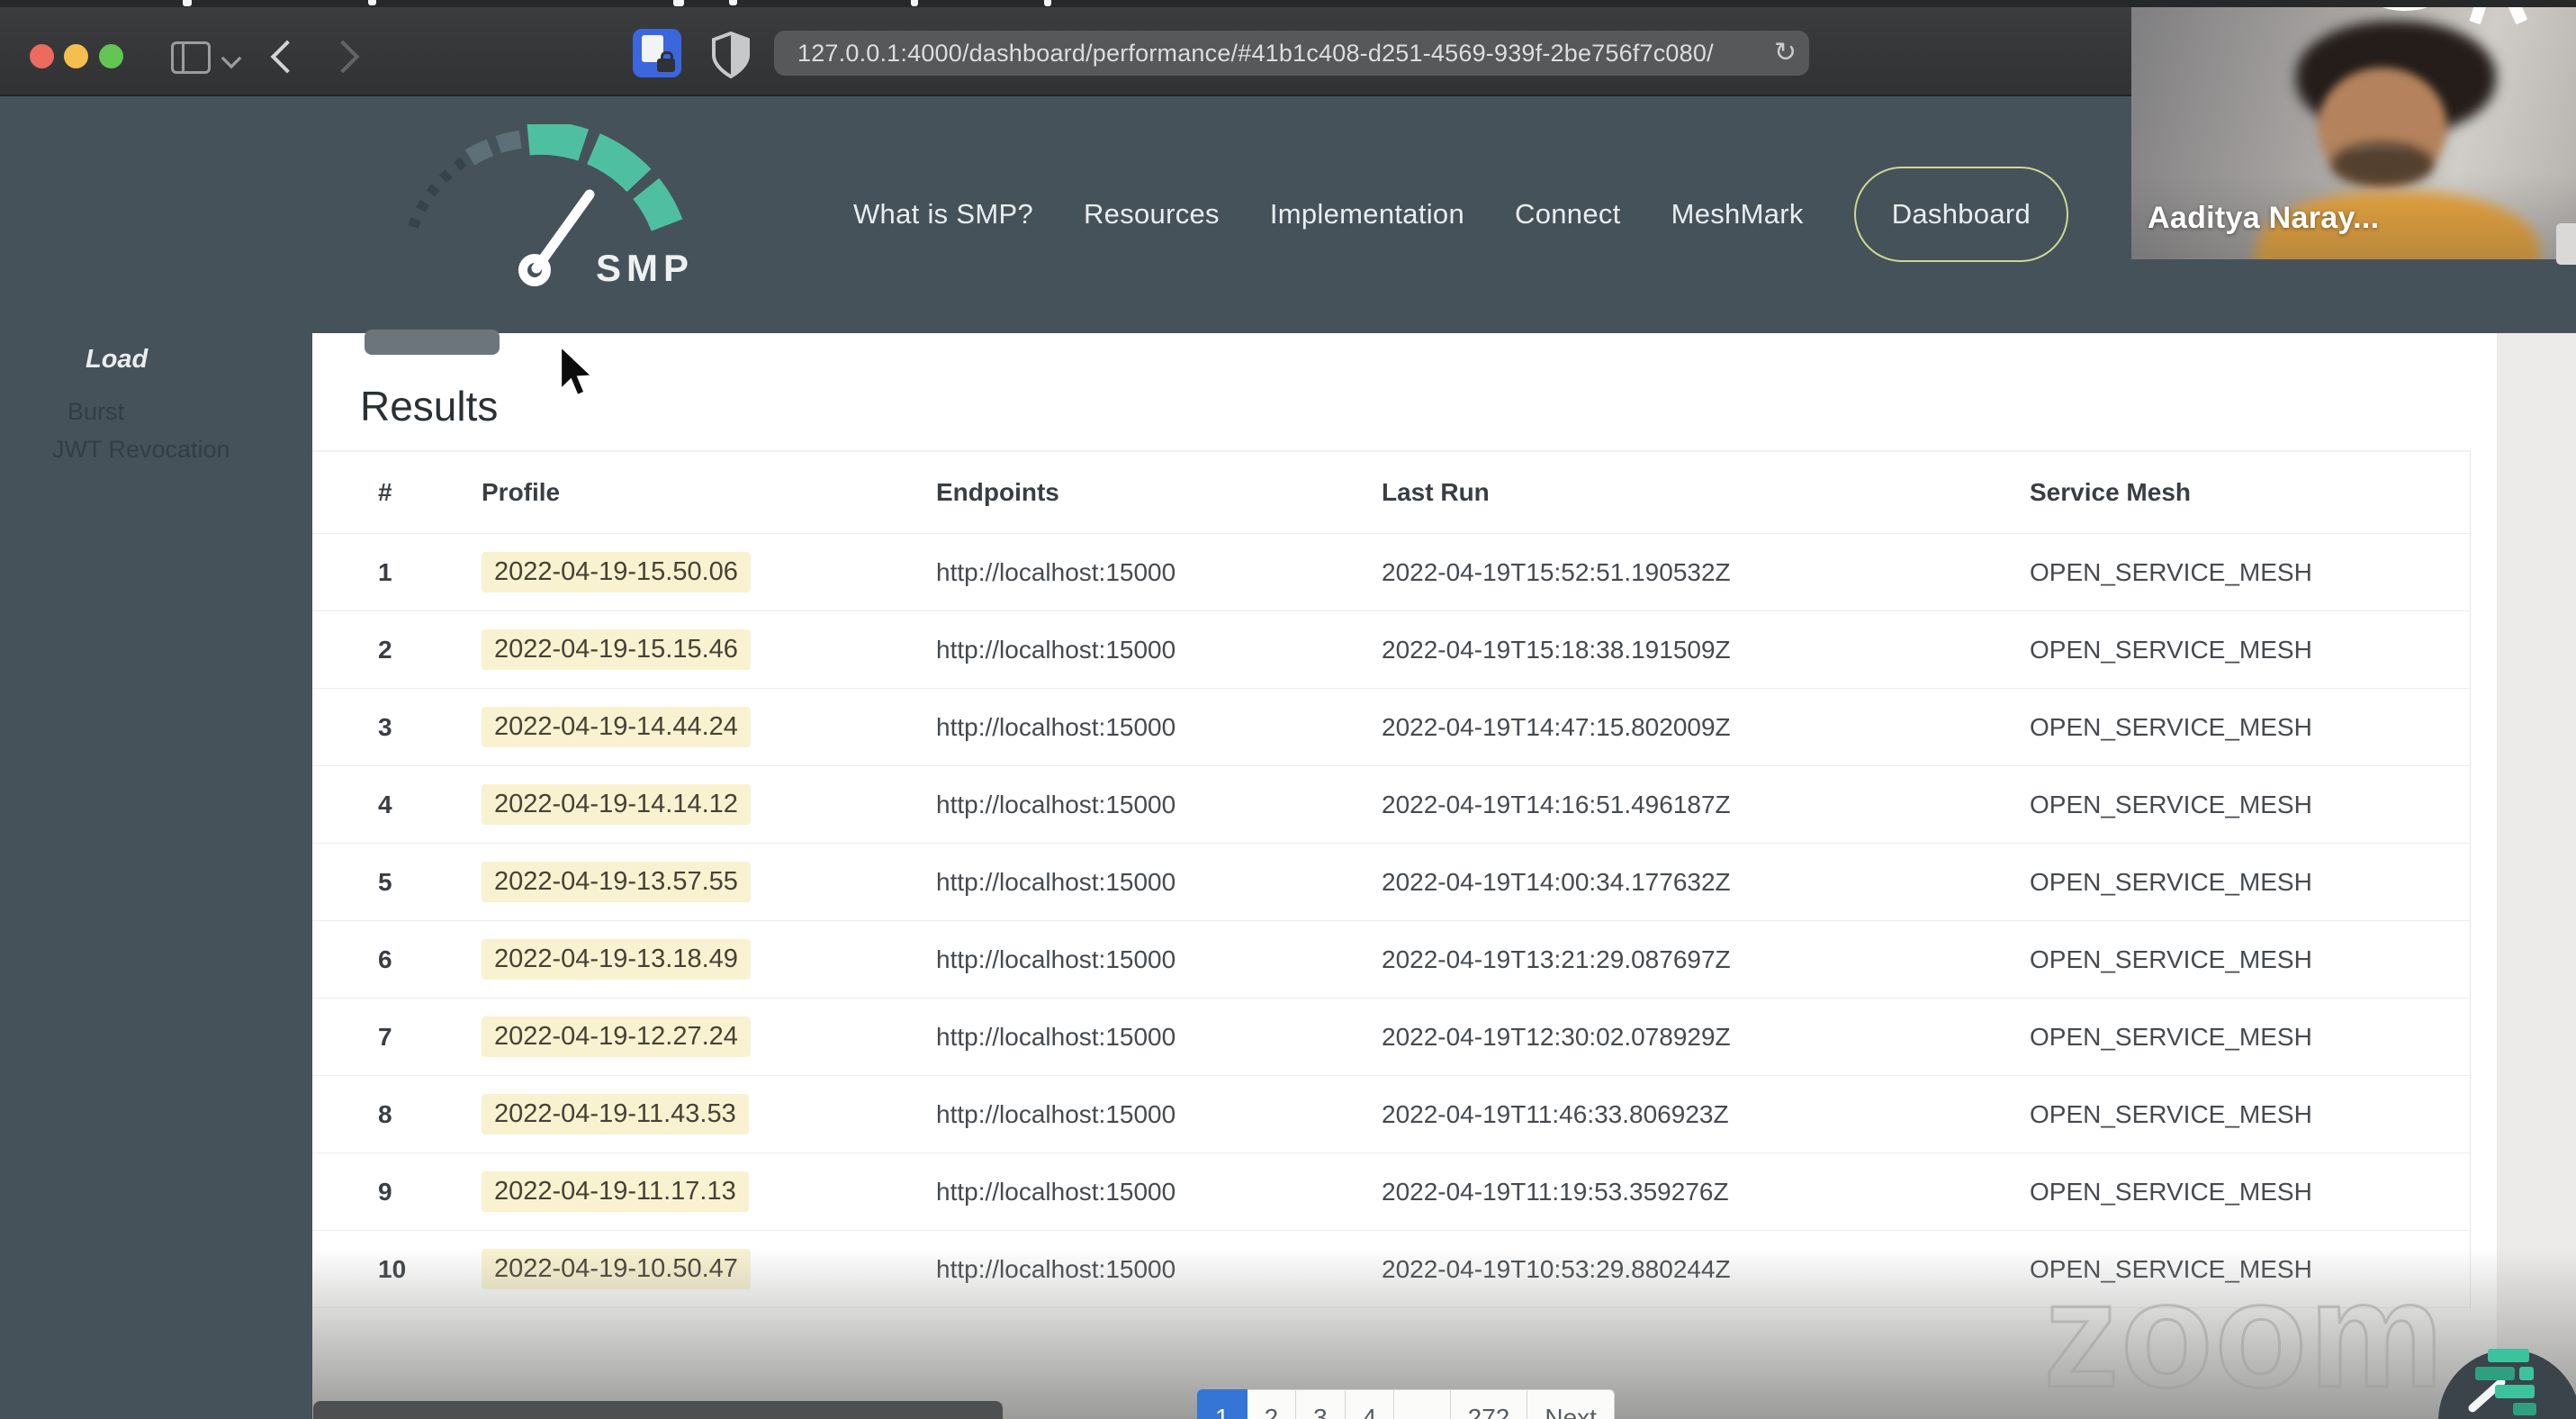 The height and width of the screenshot is (1419, 2576). I want to click on sidebar-toggle-icon, so click(191, 57).